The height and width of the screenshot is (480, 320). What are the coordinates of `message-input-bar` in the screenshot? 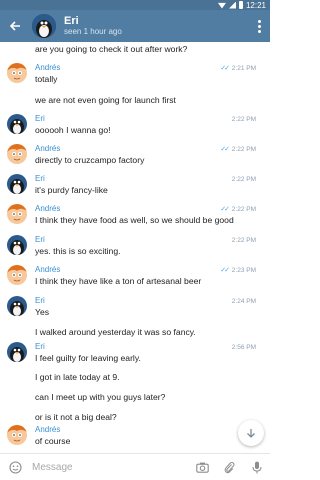 It's located at (135, 466).